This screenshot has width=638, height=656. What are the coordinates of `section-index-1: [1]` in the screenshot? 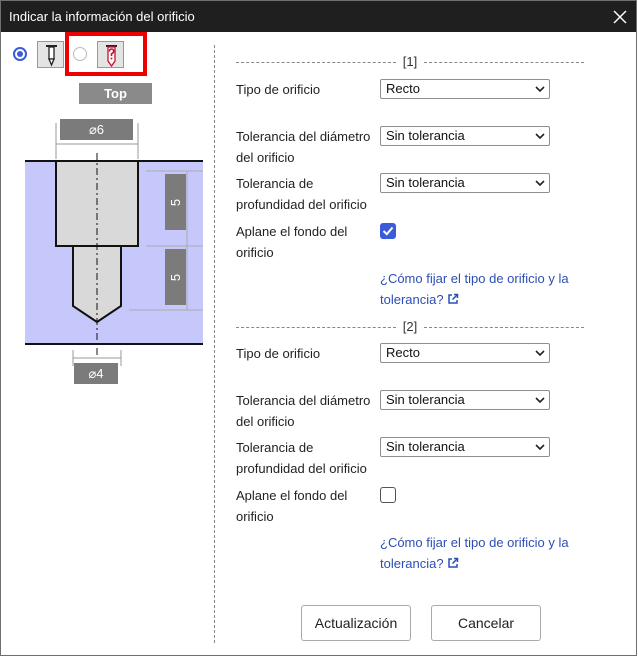 It's located at (410, 61).